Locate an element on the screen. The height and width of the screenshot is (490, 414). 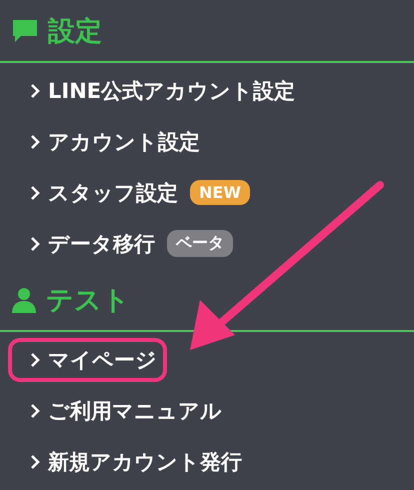
badge: NEW is located at coordinates (220, 192).